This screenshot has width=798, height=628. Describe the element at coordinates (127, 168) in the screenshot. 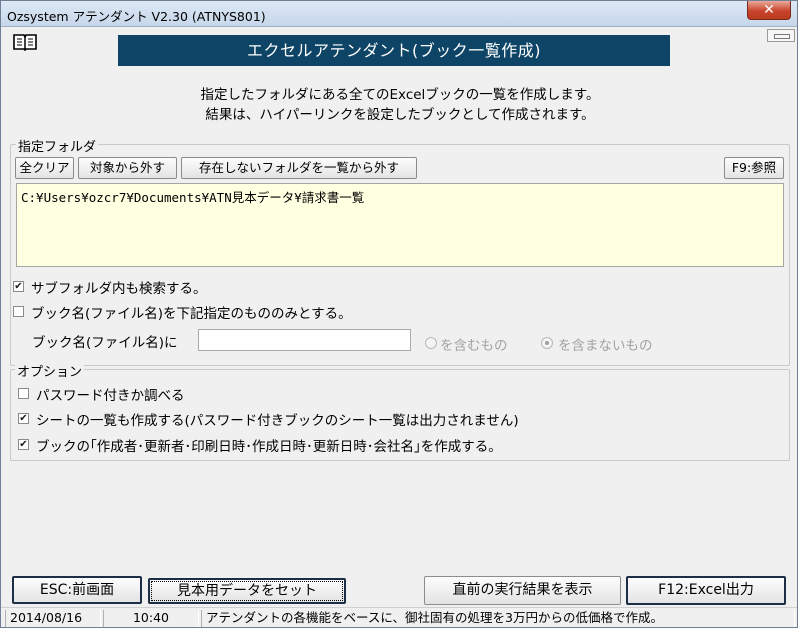

I see `exclude-button: 対象から外す` at that location.